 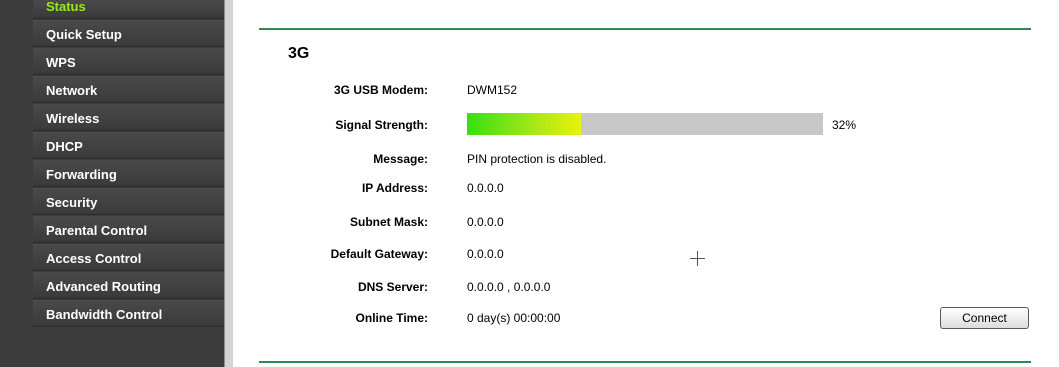 I want to click on sidebar-item-forwarding: Forwarding, so click(x=129, y=173).